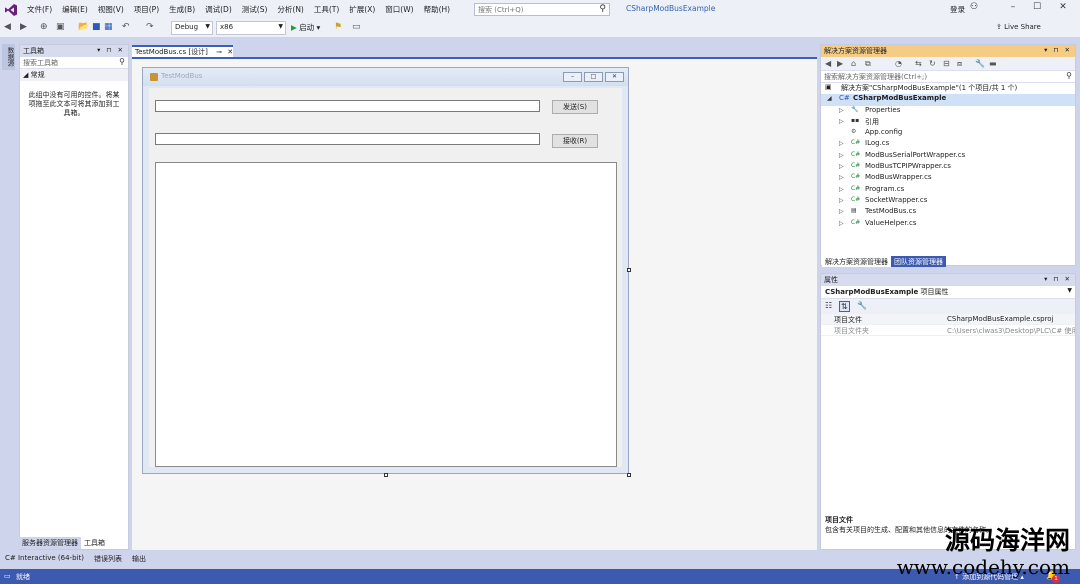 This screenshot has width=1080, height=584. What do you see at coordinates (948, 167) in the screenshot?
I see `tree-item: ▷ C# ModBusTCPIPWrapper.cs` at bounding box center [948, 167].